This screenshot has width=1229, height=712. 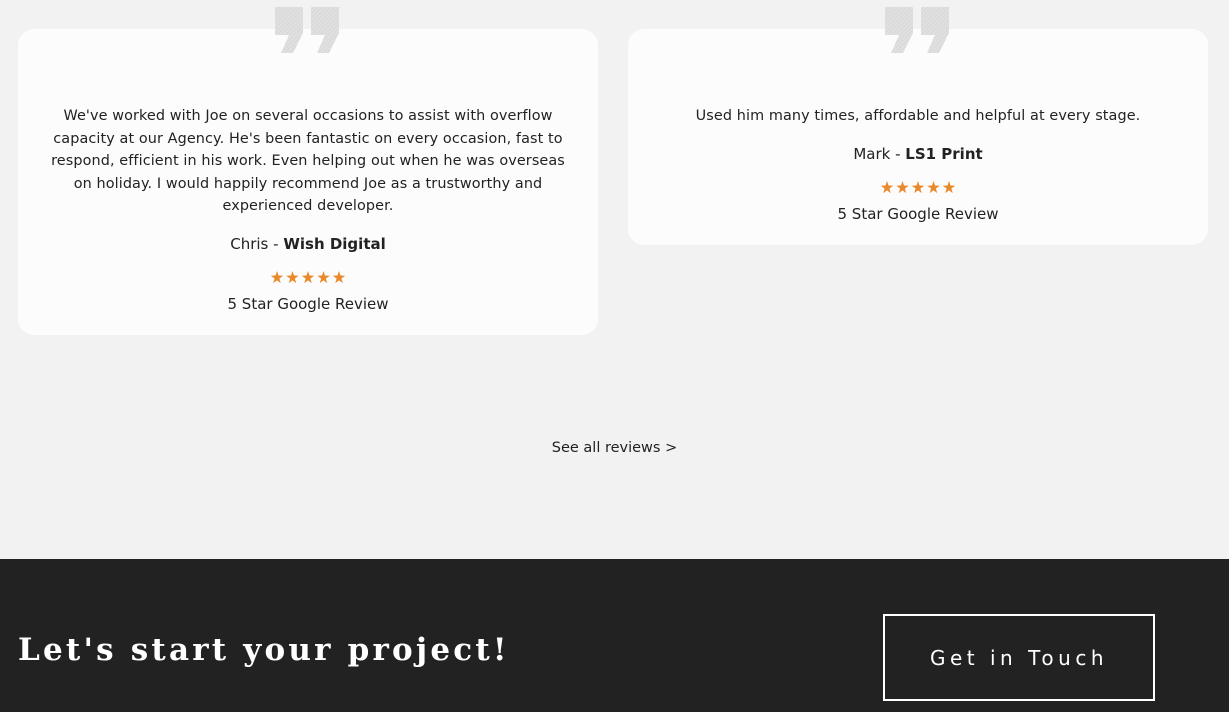 I want to click on reviewer-name: Mark, so click(x=872, y=154).